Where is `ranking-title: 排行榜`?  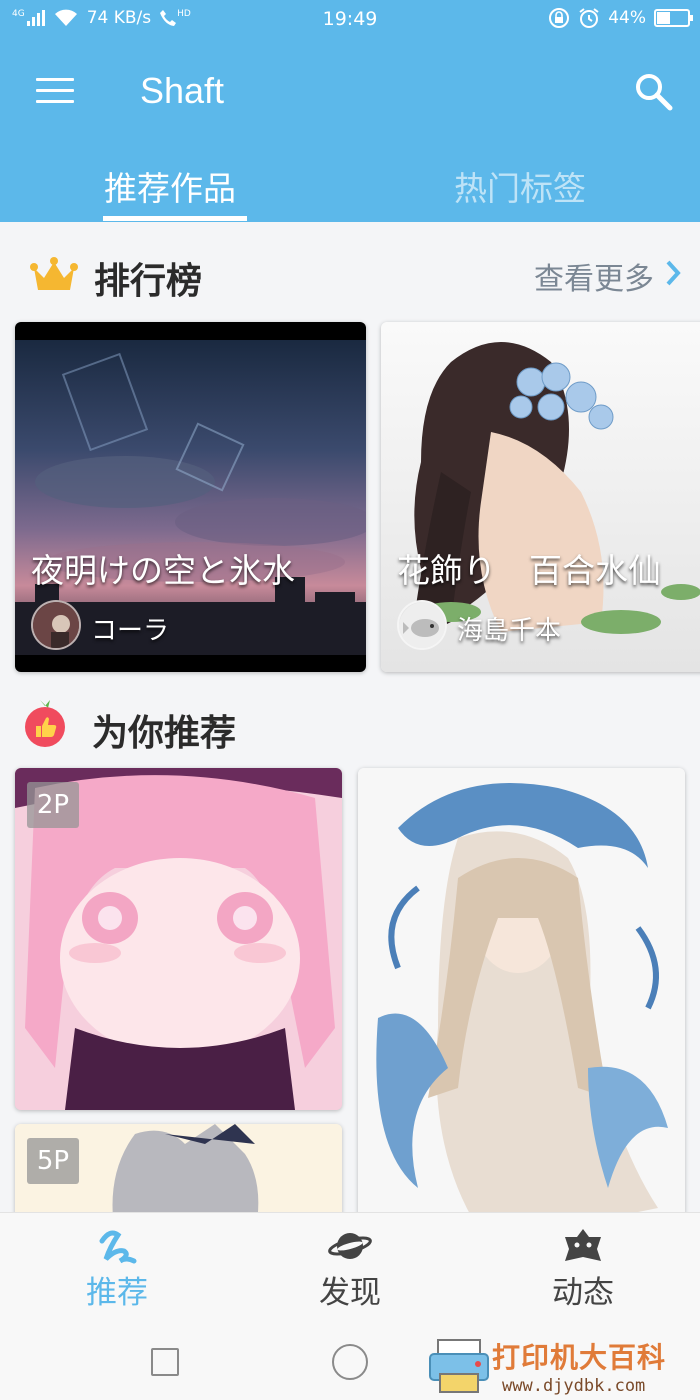 ranking-title: 排行榜 is located at coordinates (148, 281).